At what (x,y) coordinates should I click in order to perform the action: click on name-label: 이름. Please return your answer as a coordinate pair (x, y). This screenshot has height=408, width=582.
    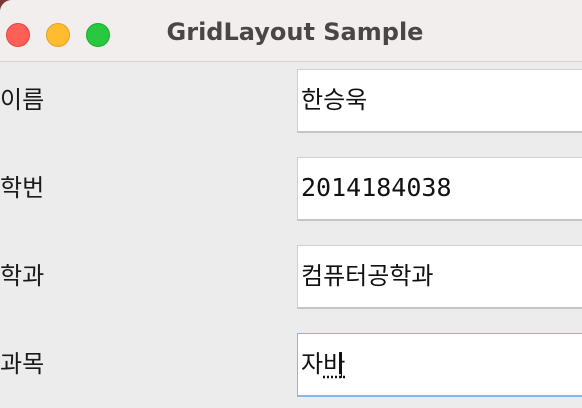
    Looking at the image, I should click on (22, 100).